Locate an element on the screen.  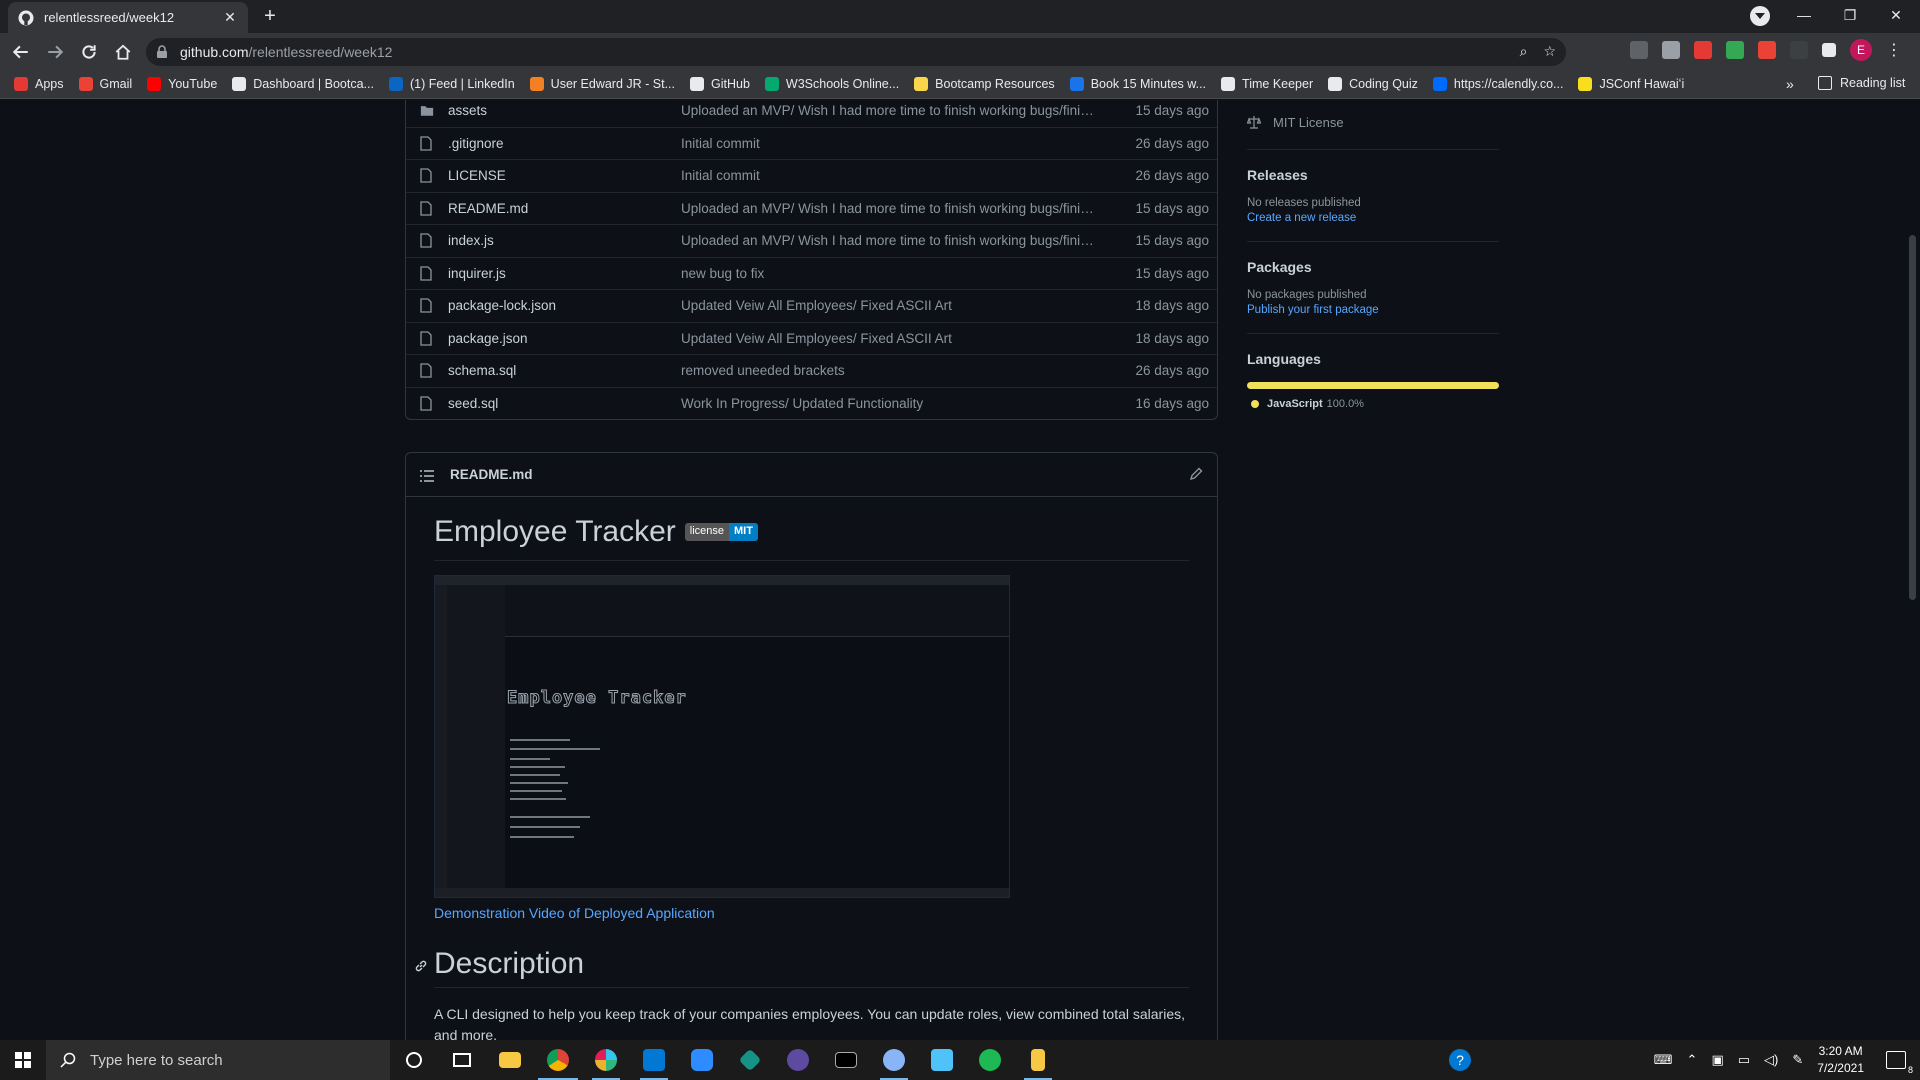
show-hidden-icons-icon: ⌃ is located at coordinates (1692, 1060).